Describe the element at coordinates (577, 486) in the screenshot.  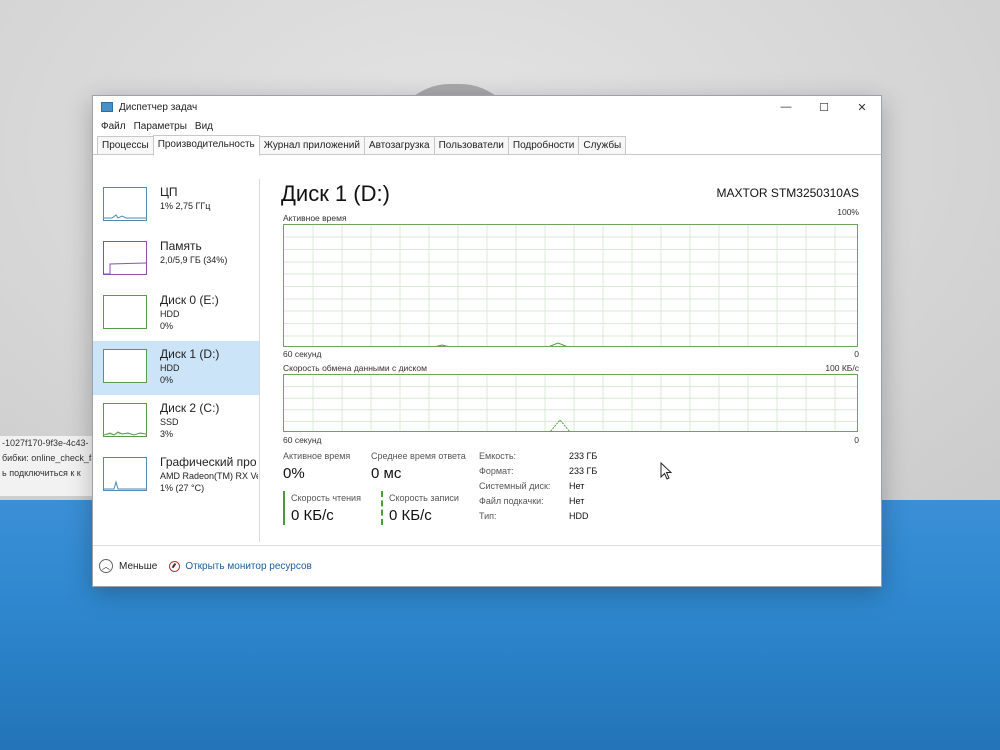
I see `property-system-disk-value: Нет` at that location.